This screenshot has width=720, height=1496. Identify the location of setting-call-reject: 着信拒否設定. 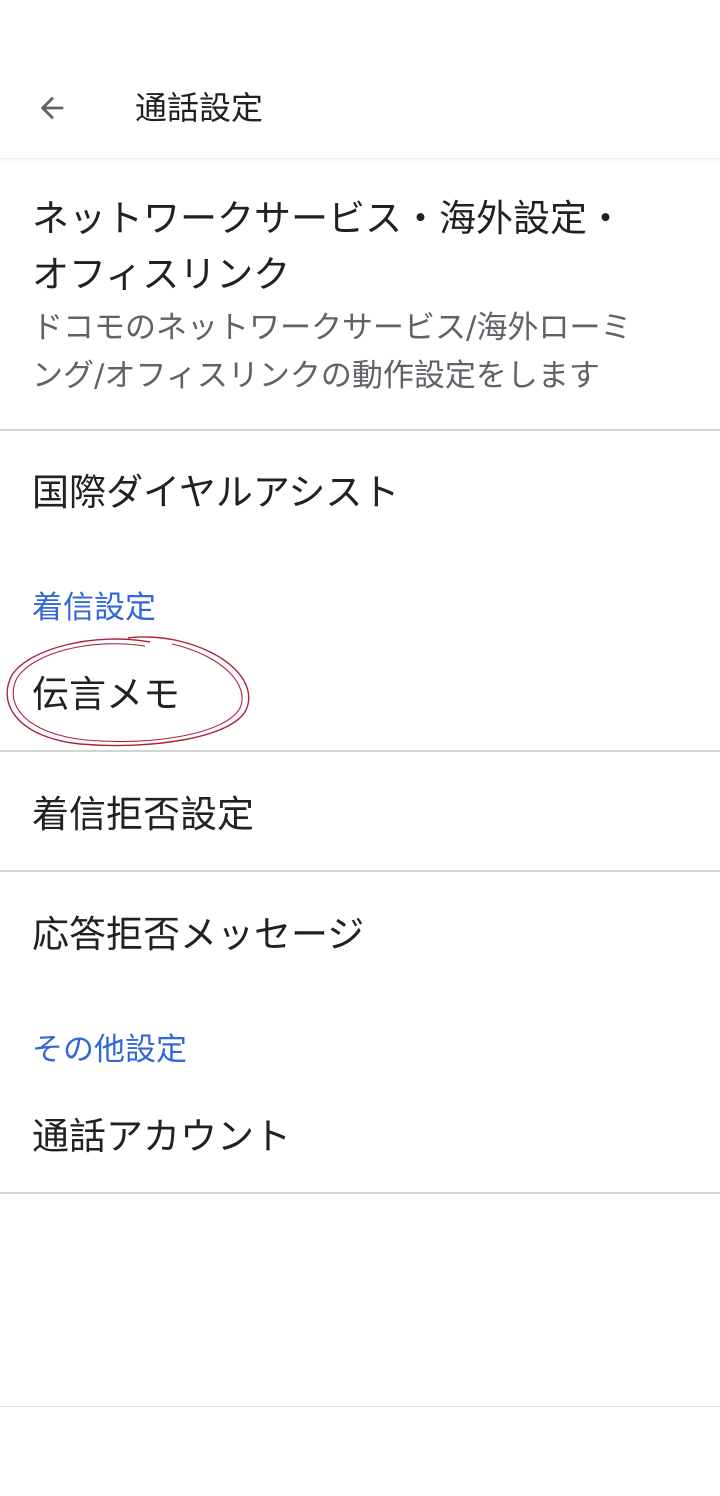
(360, 811).